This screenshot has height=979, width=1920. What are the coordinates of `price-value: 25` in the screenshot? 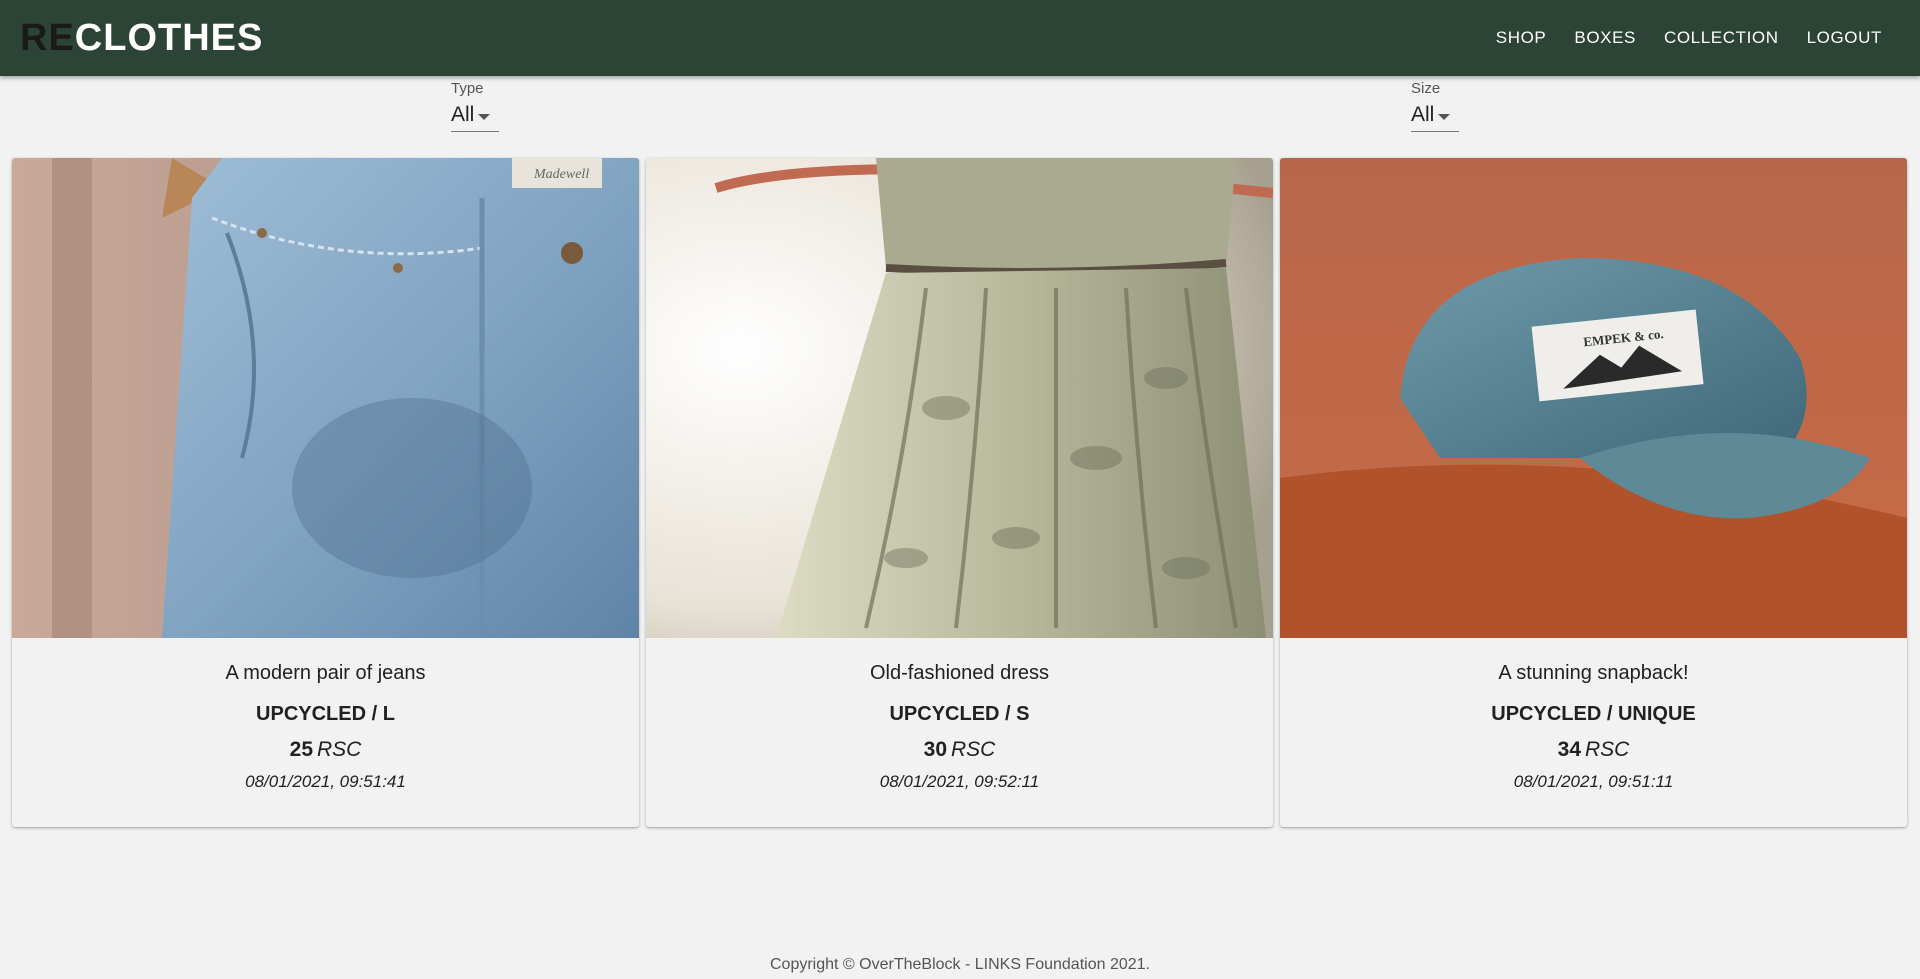 It's located at (301, 749).